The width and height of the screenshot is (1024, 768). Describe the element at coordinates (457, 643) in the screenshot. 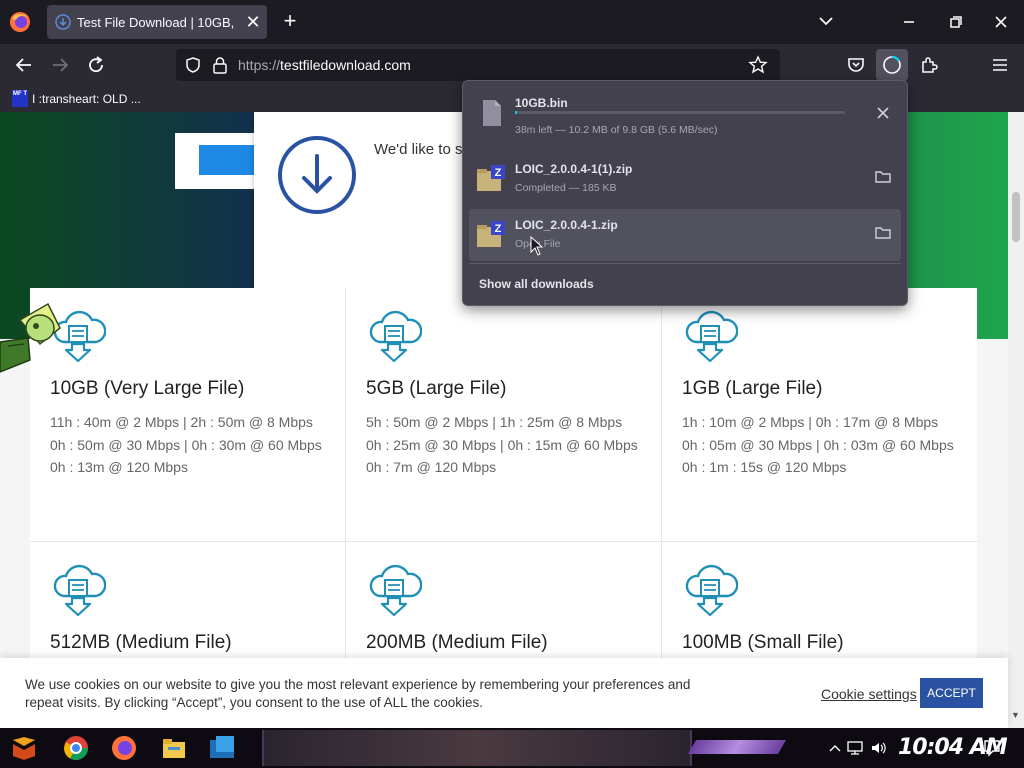

I see `file-title: 200MB (Medium File)` at that location.